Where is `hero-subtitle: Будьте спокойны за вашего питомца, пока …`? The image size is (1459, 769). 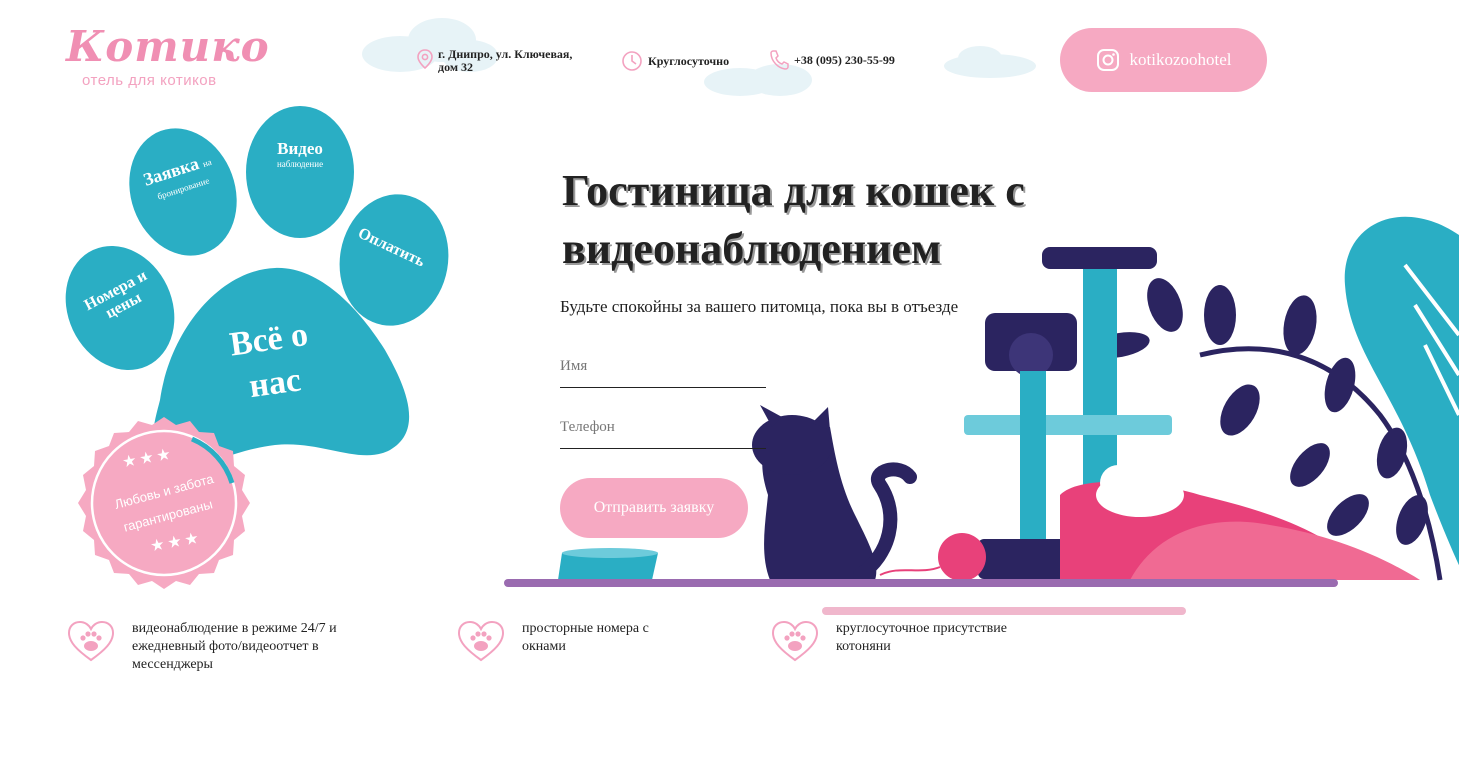
hero-subtitle: Будьте спокойны за вашего питомца, пока … is located at coordinates (759, 306).